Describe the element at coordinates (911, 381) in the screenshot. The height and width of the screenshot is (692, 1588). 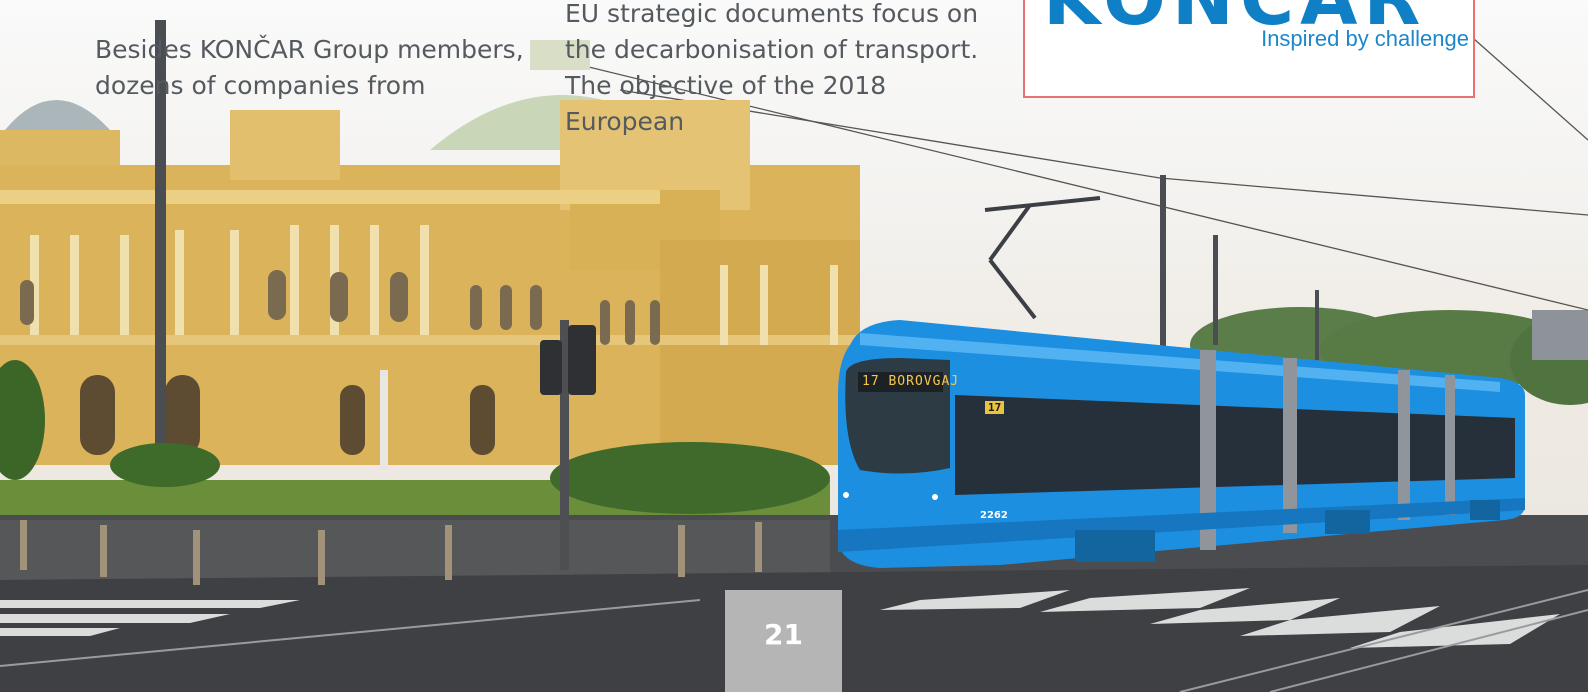
I see `tram-destination-display: 17 BOROVGAJ` at that location.